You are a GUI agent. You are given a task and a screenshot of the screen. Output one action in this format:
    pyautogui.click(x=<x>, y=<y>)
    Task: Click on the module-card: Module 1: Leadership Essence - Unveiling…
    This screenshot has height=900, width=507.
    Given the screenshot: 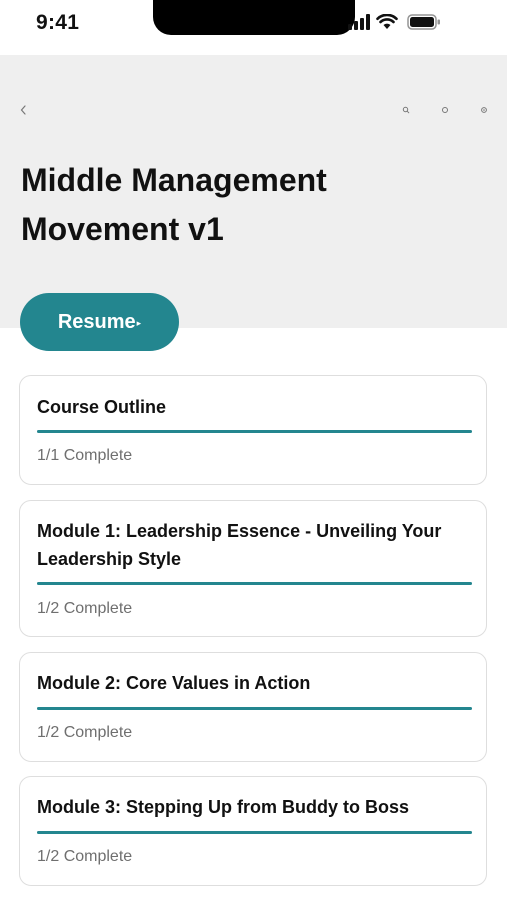 What is the action you would take?
    pyautogui.click(x=253, y=568)
    